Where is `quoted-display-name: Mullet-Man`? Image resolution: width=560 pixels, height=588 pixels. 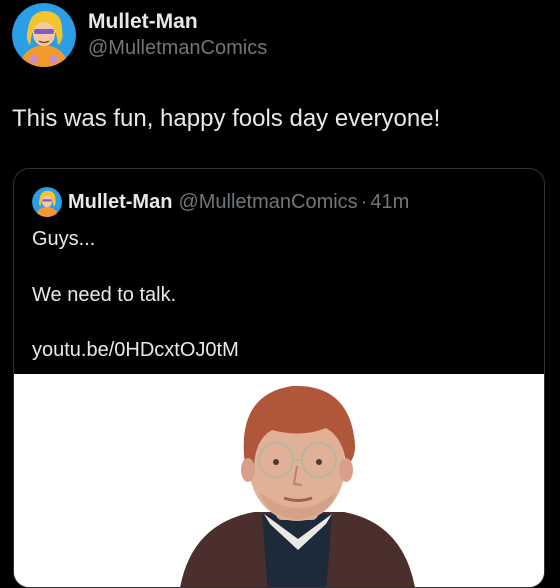 quoted-display-name: Mullet-Man is located at coordinates (120, 202).